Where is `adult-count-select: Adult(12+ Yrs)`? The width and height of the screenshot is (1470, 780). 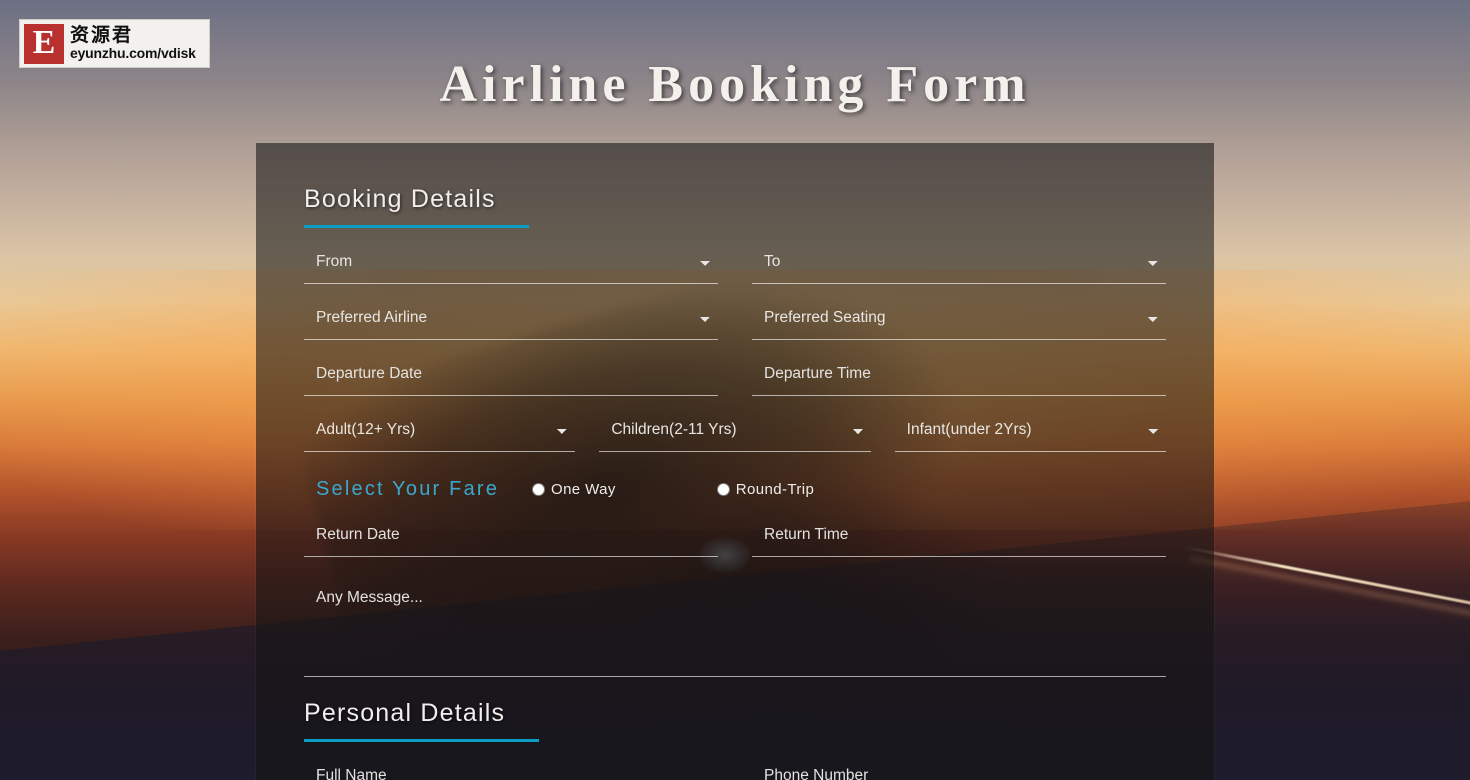
adult-count-select: Adult(12+ Yrs) is located at coordinates (440, 433).